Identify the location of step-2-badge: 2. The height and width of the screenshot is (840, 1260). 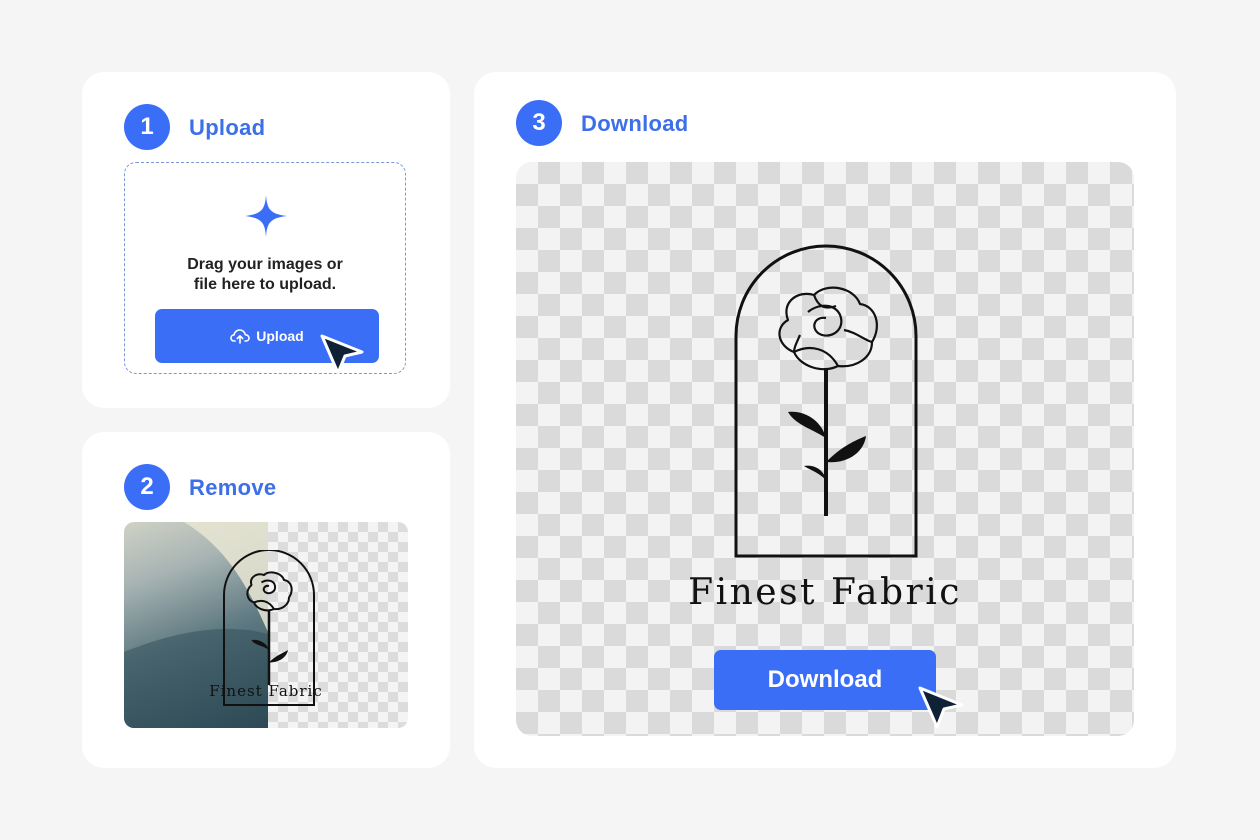
(147, 487).